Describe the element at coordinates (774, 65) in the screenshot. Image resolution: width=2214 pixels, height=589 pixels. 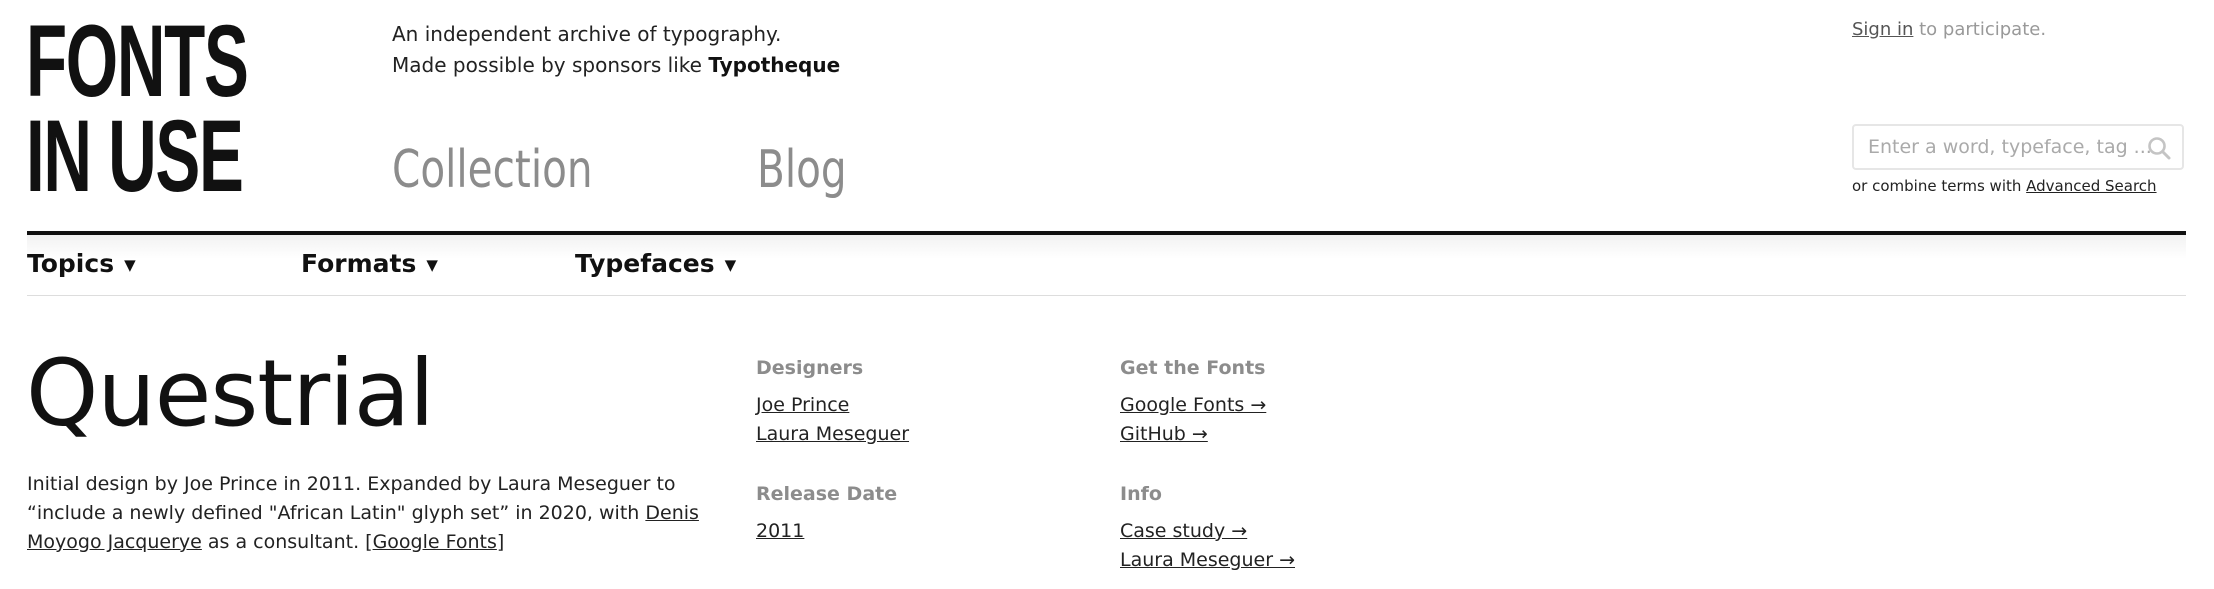
I see `sponsor-link: Typotheque` at that location.